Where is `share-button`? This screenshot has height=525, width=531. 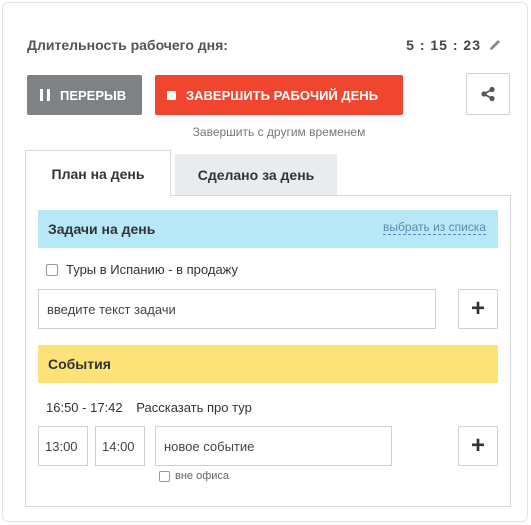
share-button is located at coordinates (488, 94).